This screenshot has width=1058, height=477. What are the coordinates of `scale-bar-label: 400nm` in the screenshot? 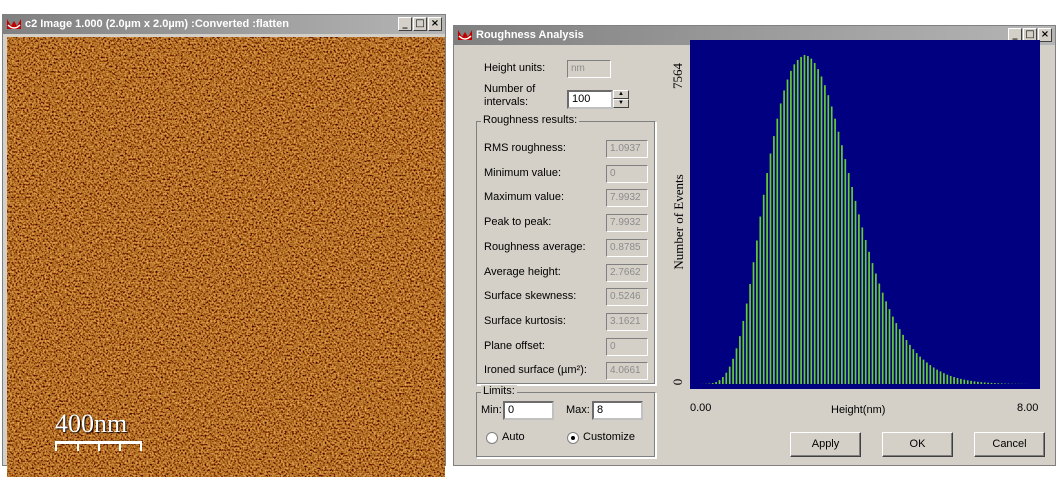 It's located at (91, 424).